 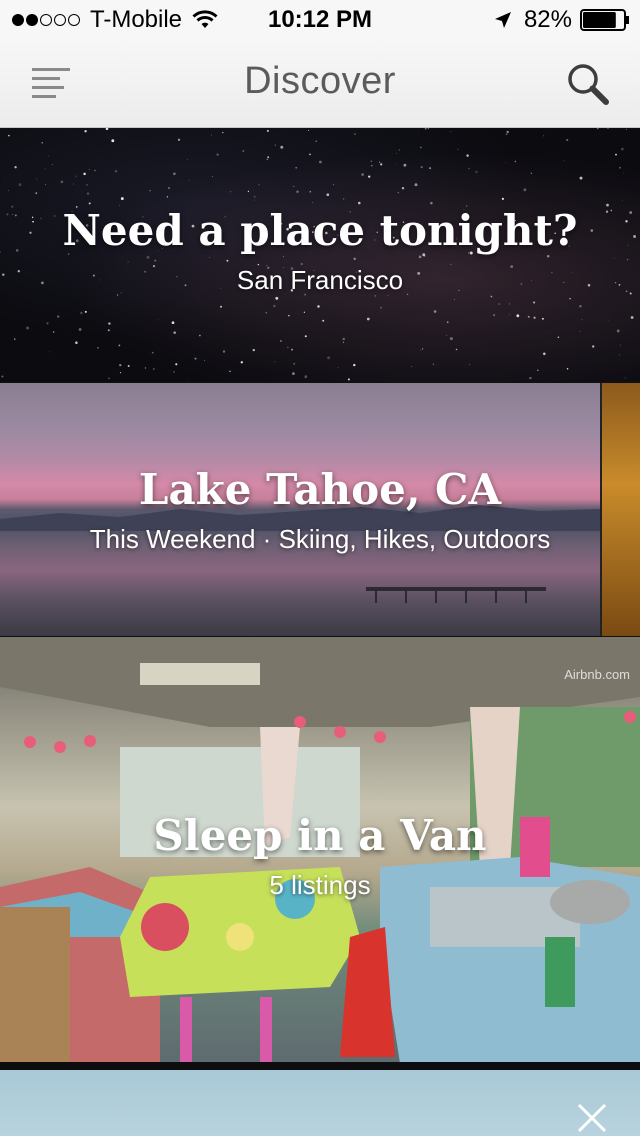 I want to click on card-subtitle: This Weekend · Skiing, Hikes, Outdoors, so click(x=320, y=538).